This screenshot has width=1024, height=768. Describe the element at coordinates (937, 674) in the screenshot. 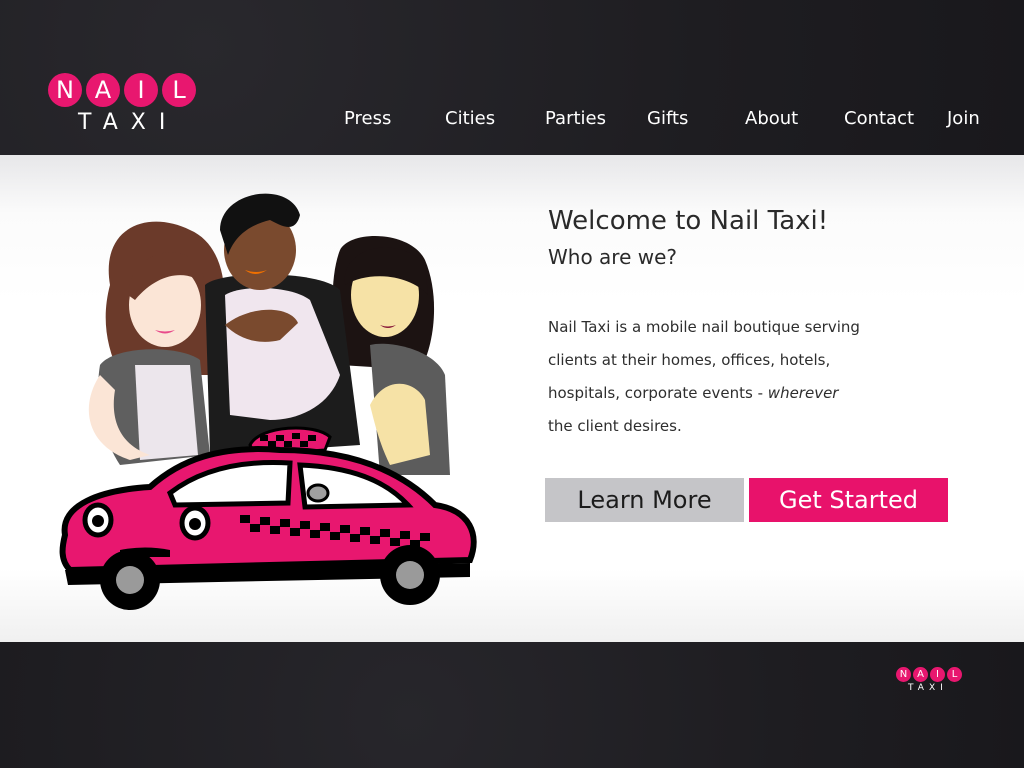

I see `footer-logo-letter: I` at that location.